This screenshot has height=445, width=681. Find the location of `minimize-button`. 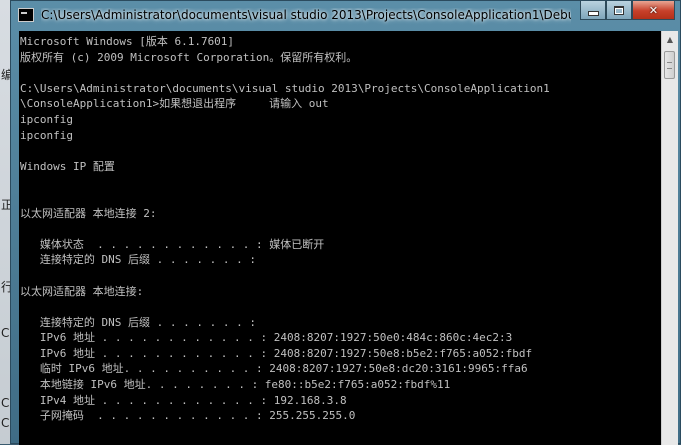

minimize-button is located at coordinates (593, 10).